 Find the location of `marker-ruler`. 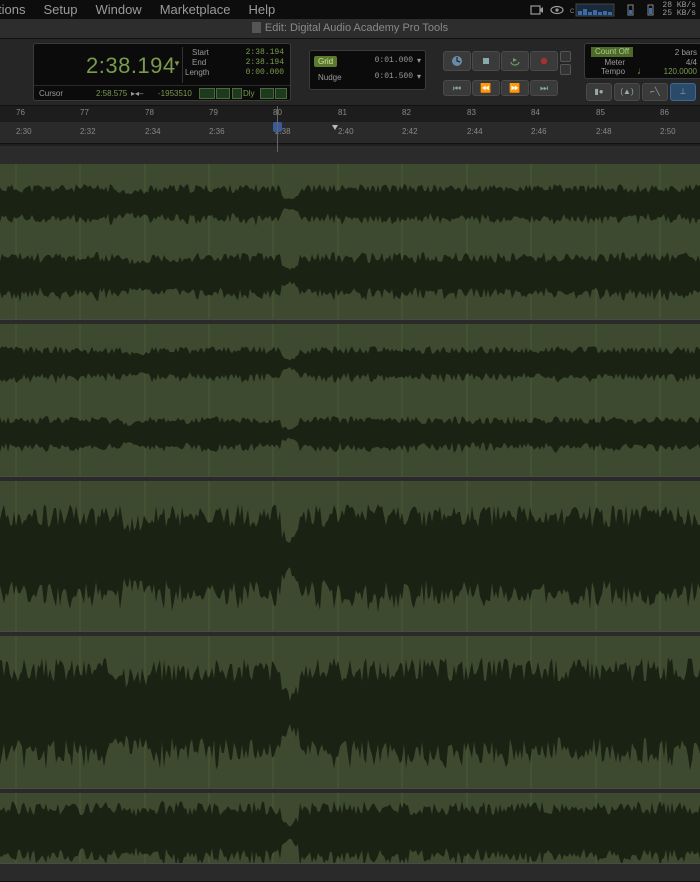

marker-ruler is located at coordinates (350, 155).